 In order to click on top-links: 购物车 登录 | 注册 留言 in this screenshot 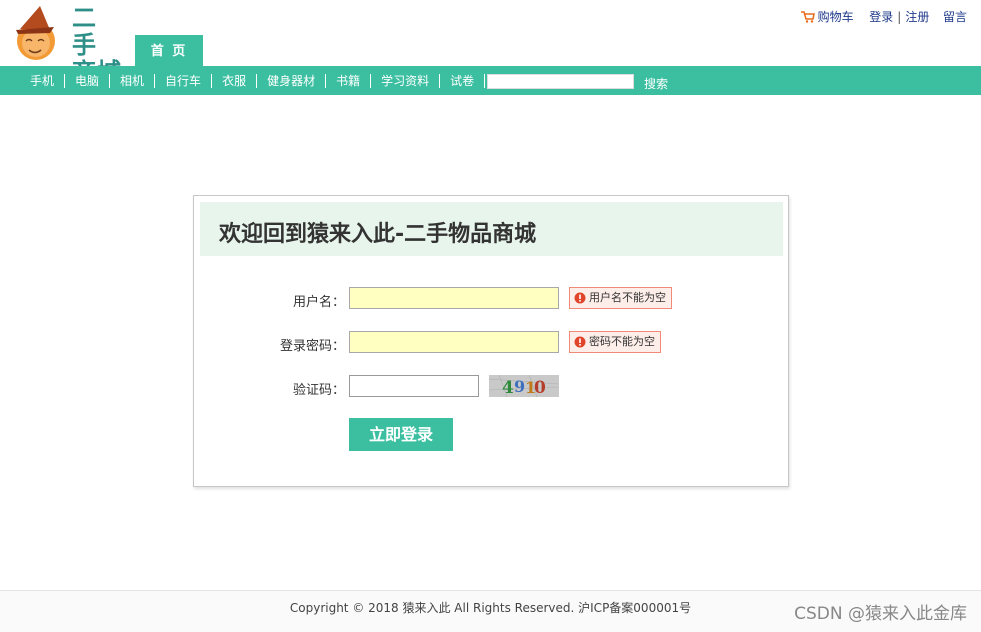, I will do `click(883, 16)`.